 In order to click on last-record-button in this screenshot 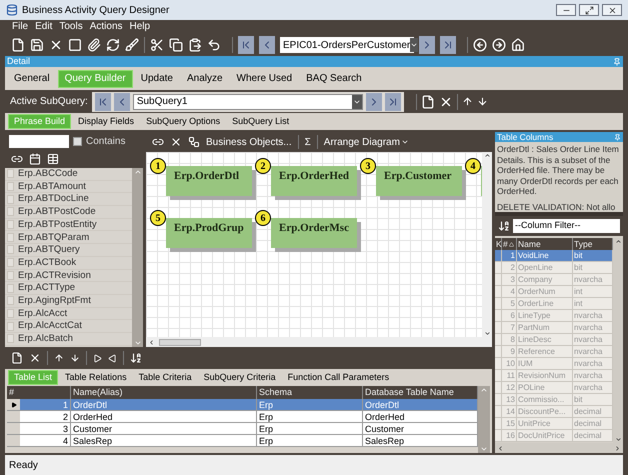, I will do `click(448, 45)`.